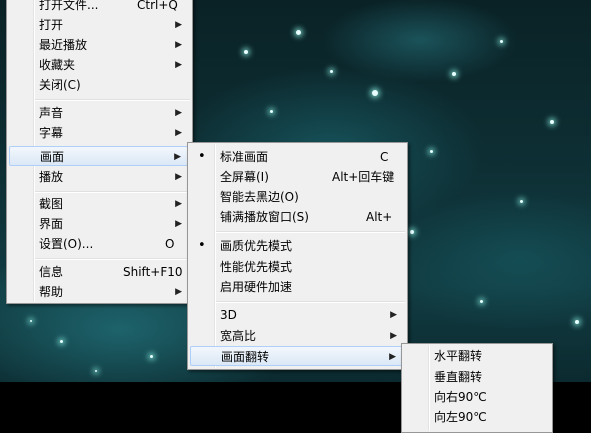 The height and width of the screenshot is (433, 591). I want to click on menu-item-label: 铺满播放窗口(S), so click(264, 217).